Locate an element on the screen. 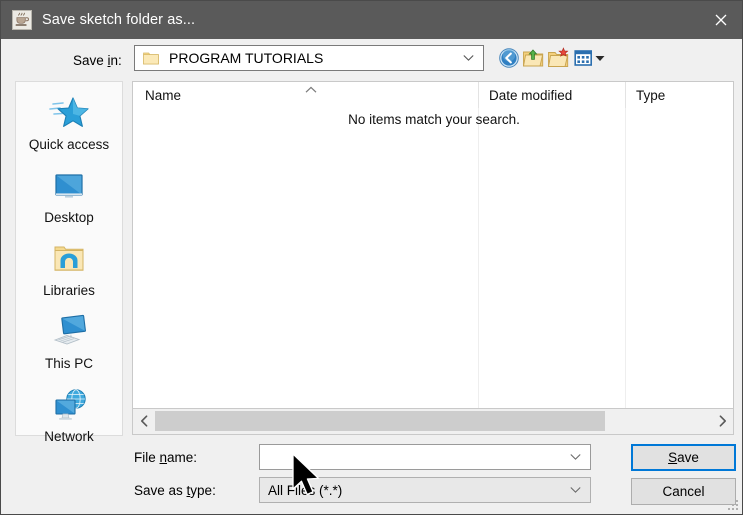  network-globe-icon is located at coordinates (69, 406).